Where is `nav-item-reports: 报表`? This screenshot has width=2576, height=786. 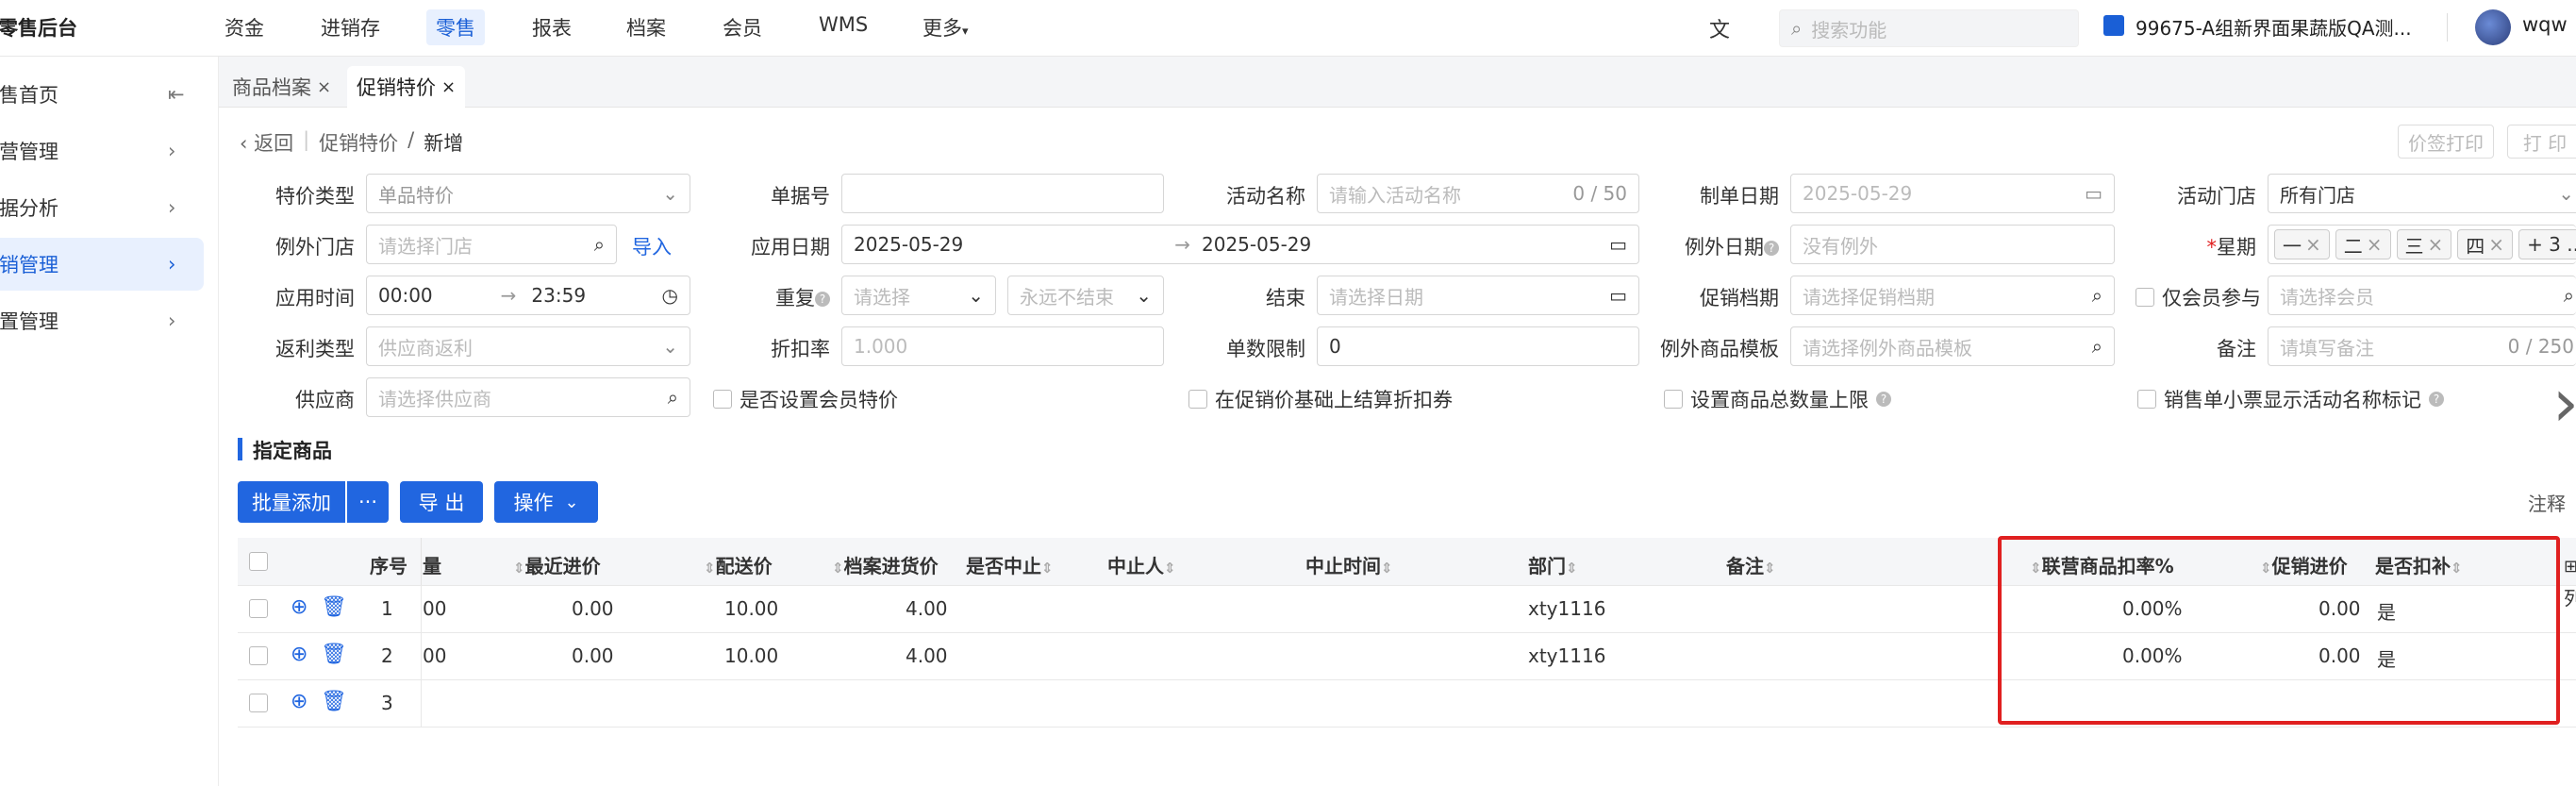
nav-item-reports: 报表 is located at coordinates (552, 27).